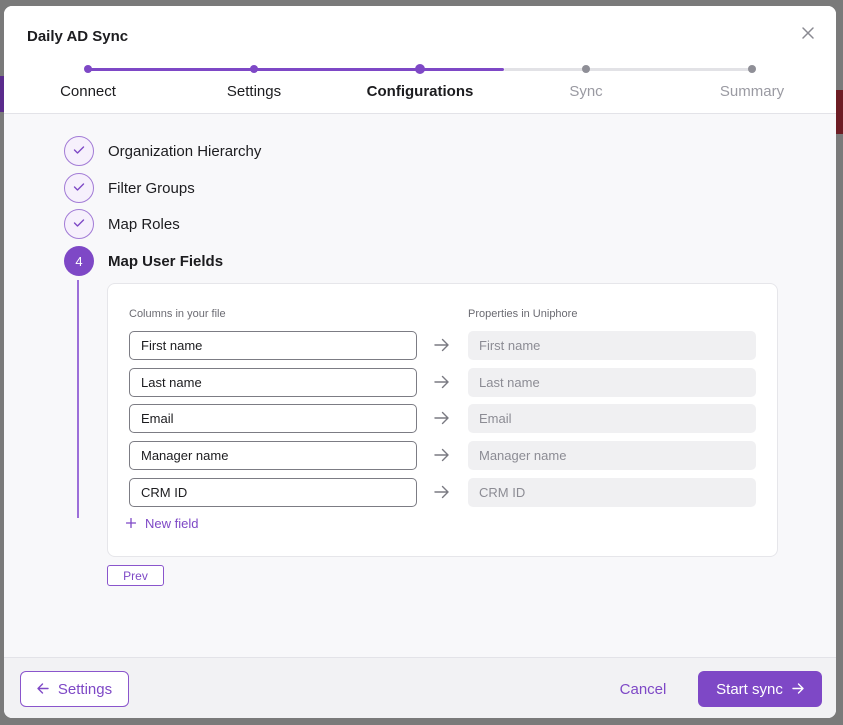  Describe the element at coordinates (78, 36) in the screenshot. I see `dialog-title: Daily AD Sync` at that location.